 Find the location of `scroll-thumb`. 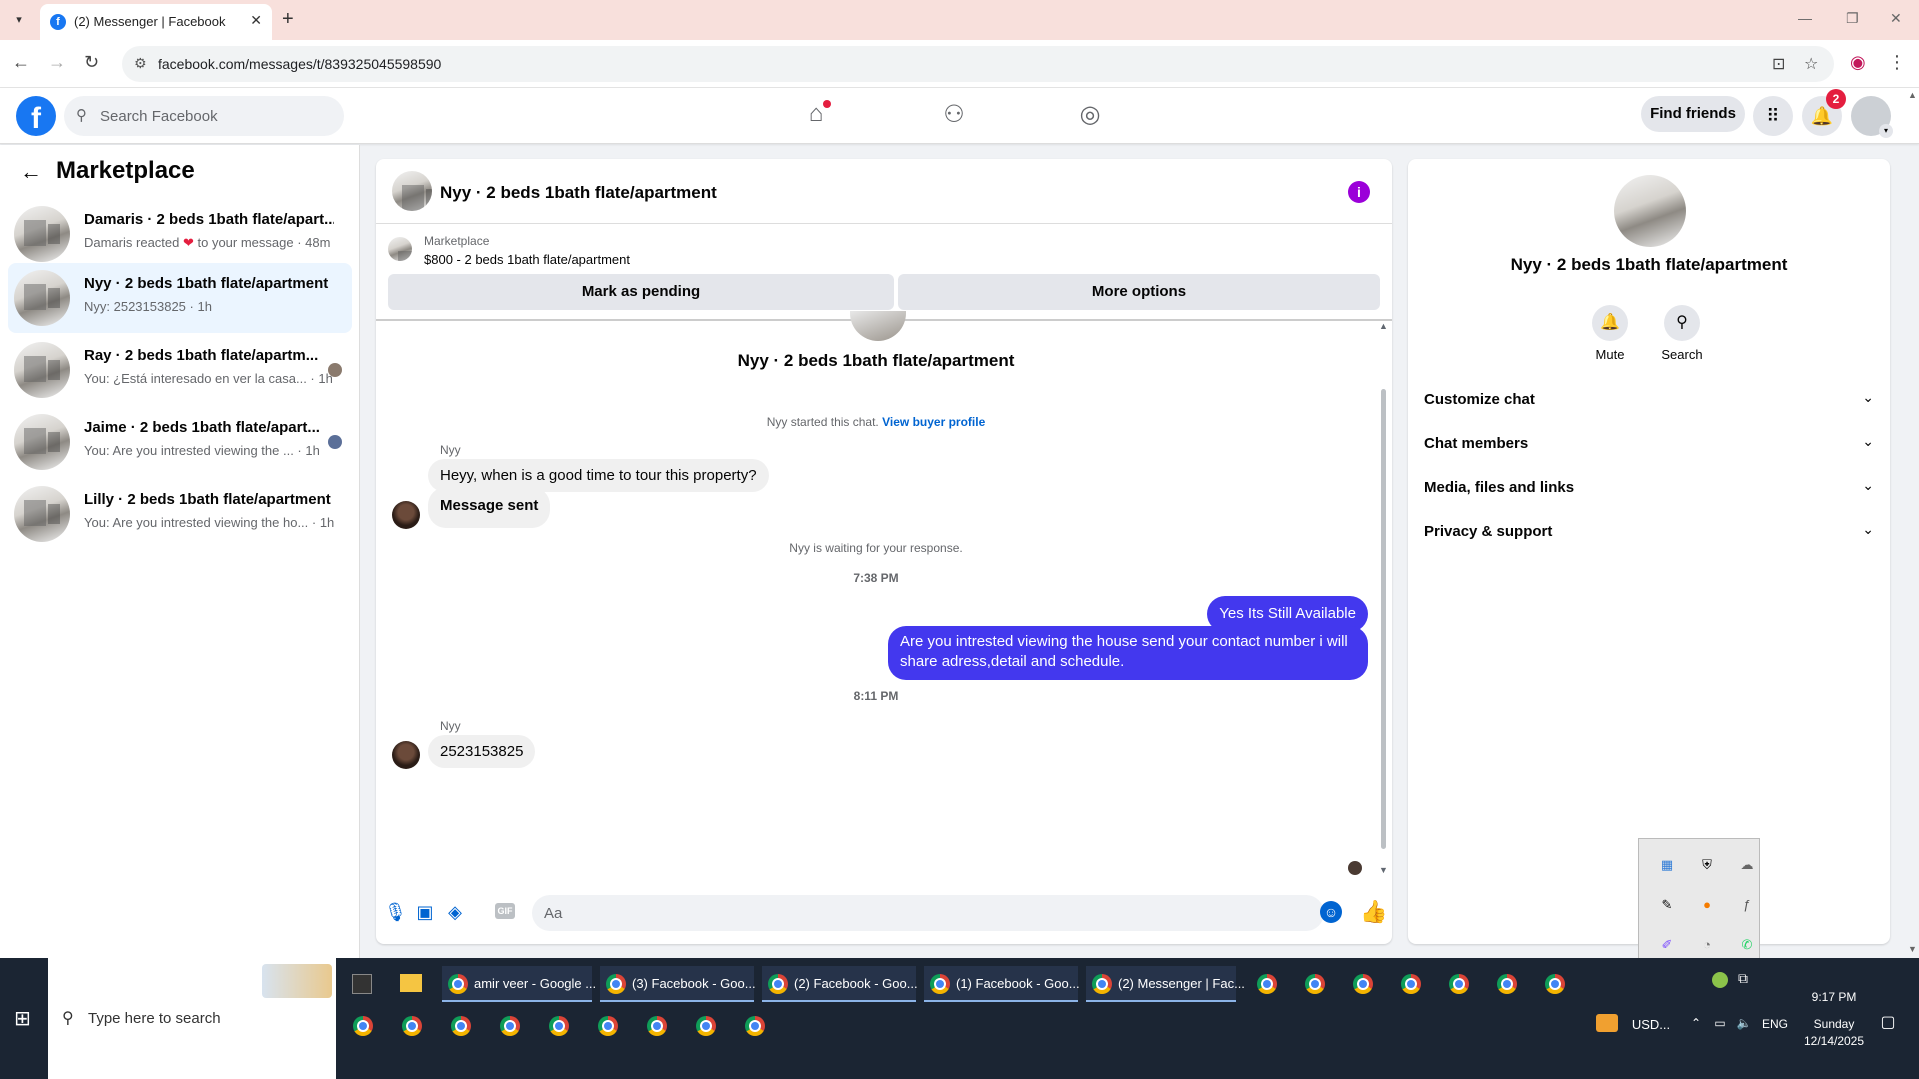

scroll-thumb is located at coordinates (1383, 619).